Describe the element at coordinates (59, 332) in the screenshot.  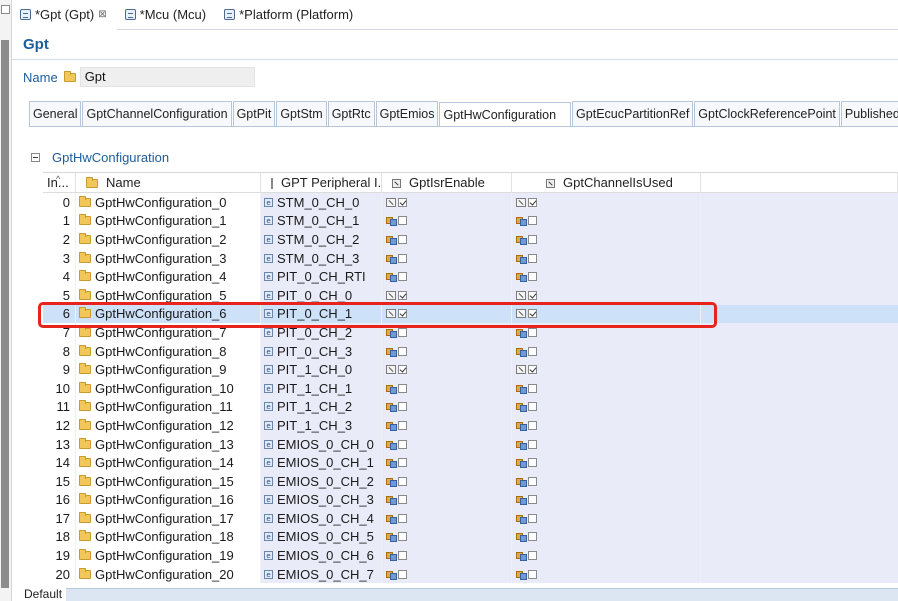
I see `row-index-cell: 7` at that location.